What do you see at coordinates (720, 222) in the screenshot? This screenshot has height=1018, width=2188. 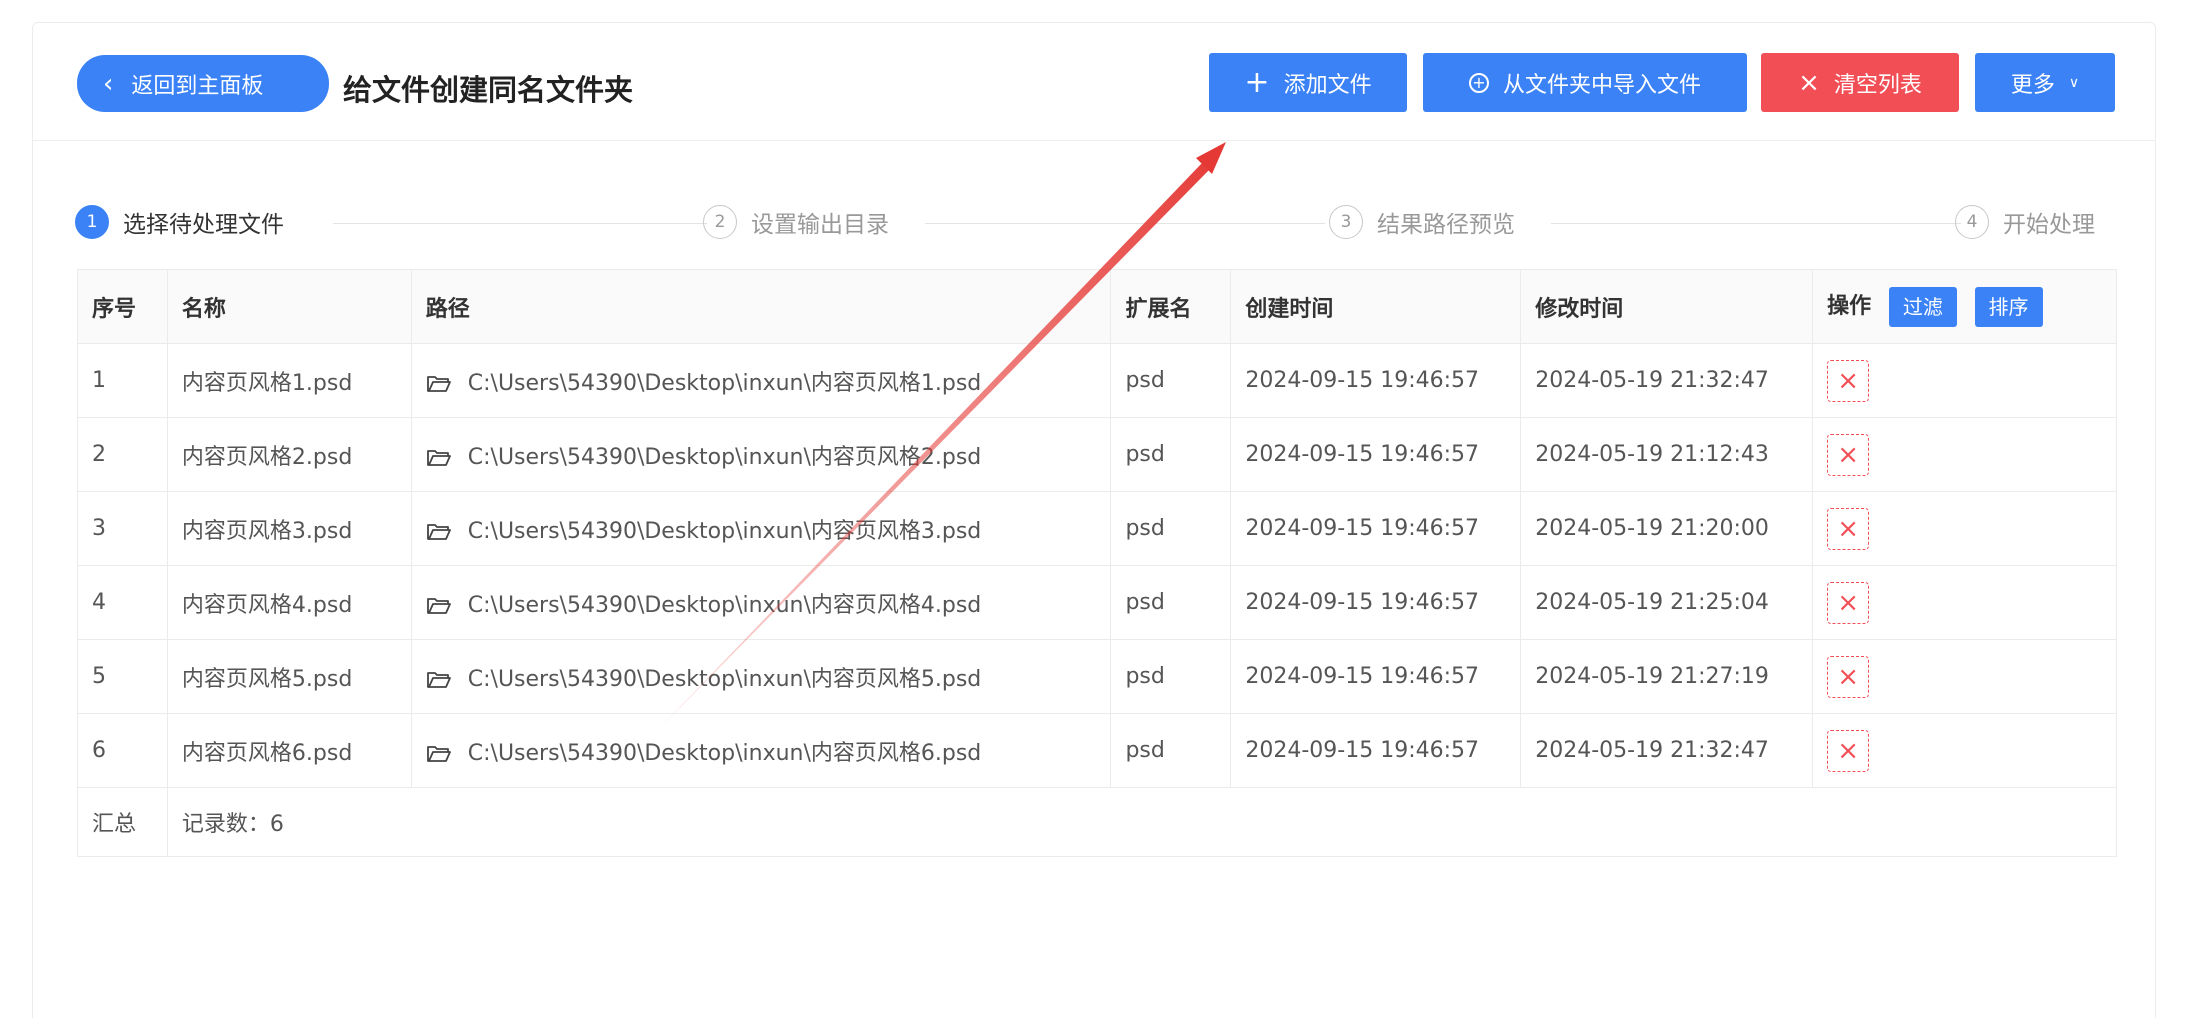 I see `step-number: 2` at bounding box center [720, 222].